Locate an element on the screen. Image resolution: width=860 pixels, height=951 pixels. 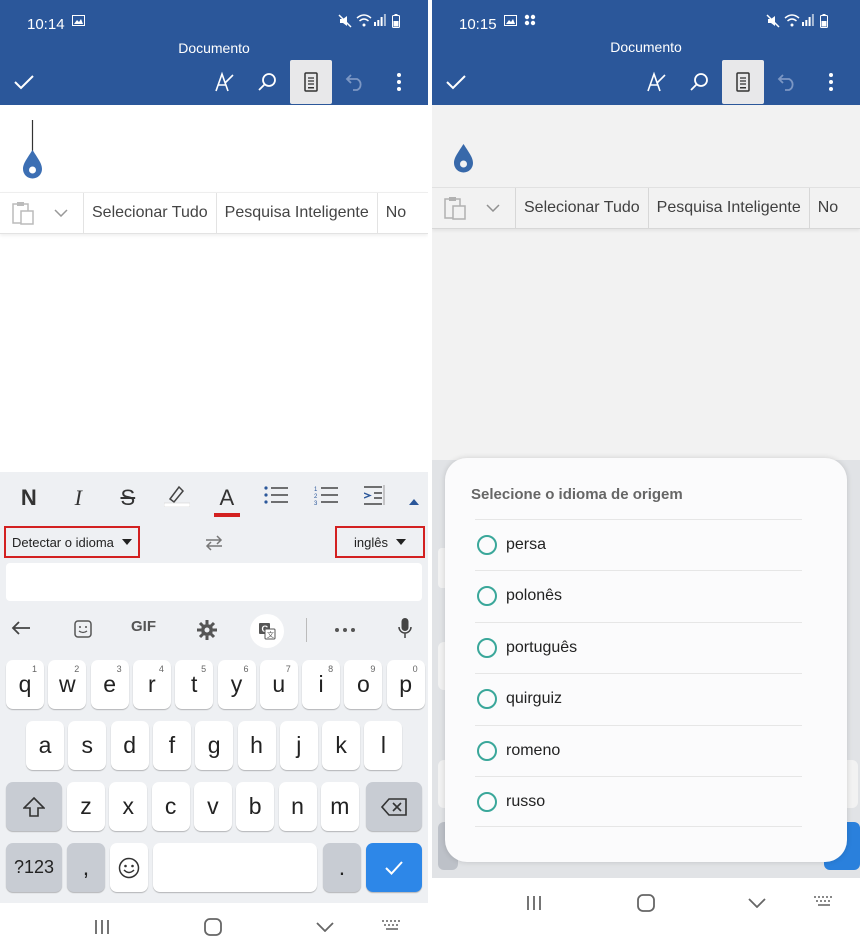
key-i: i8 is located at coordinates (321, 684).